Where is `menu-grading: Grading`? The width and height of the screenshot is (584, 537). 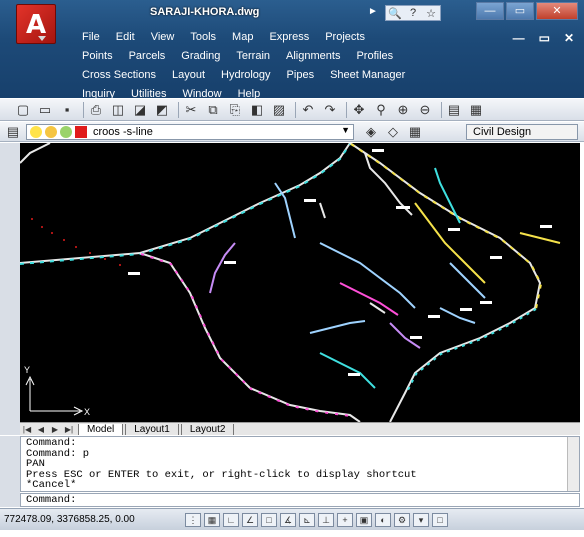 menu-grading: Grading is located at coordinates (200, 56).